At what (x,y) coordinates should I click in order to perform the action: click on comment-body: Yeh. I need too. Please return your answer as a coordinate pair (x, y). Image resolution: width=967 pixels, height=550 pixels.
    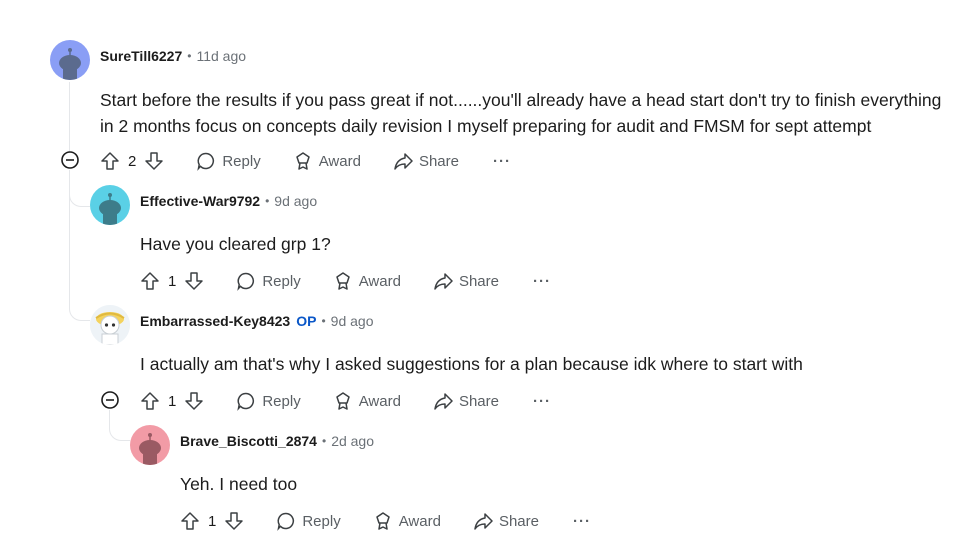
    Looking at the image, I should click on (239, 484).